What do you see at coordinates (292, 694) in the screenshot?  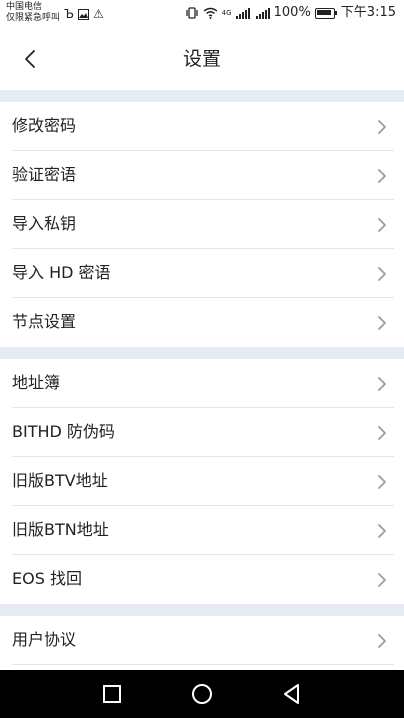 I see `triangle-back-icon` at bounding box center [292, 694].